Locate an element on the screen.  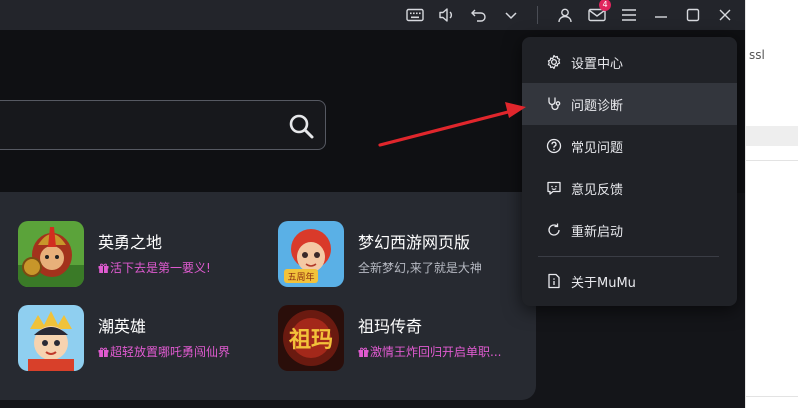
minimize-icon is located at coordinates (661, 15).